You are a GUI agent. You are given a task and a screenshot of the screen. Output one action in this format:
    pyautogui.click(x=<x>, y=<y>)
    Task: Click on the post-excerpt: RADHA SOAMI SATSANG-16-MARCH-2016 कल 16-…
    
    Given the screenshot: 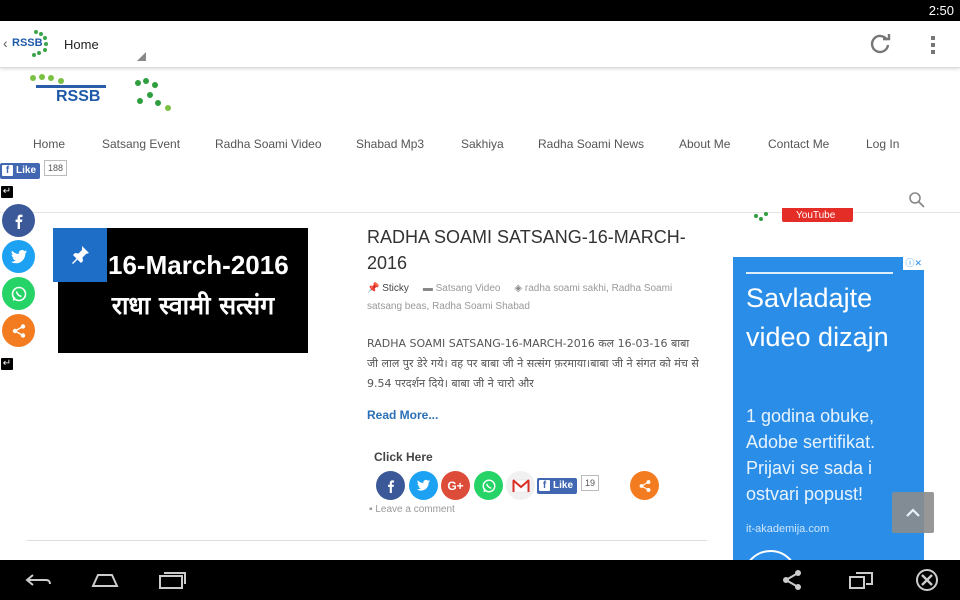 What is the action you would take?
    pyautogui.click(x=533, y=363)
    